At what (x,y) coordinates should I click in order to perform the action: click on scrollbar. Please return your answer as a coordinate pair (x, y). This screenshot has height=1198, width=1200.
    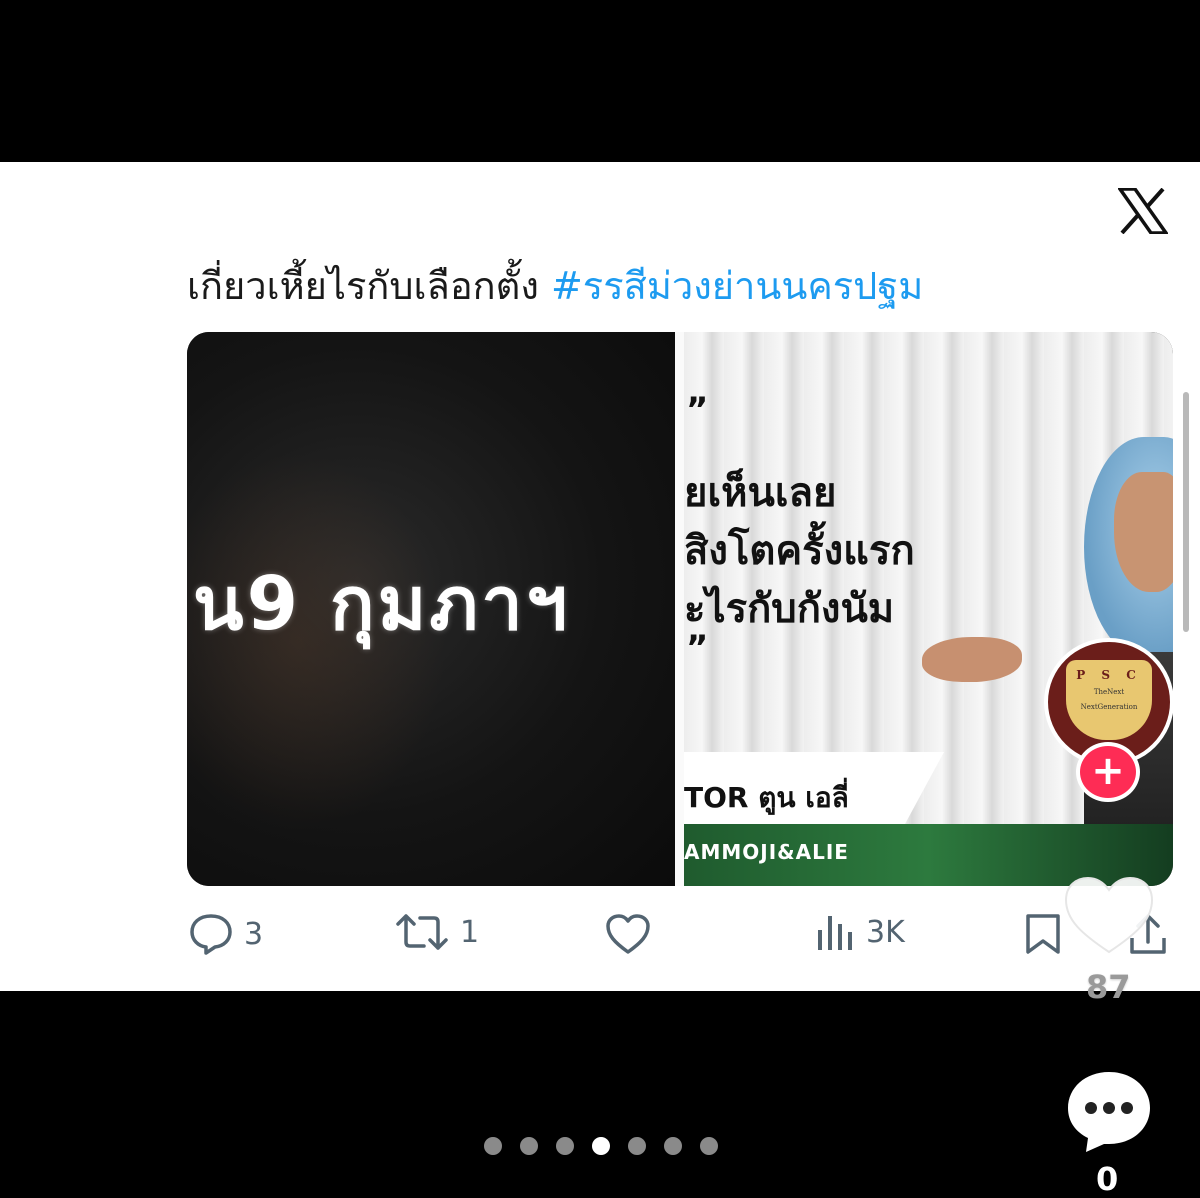
    Looking at the image, I should click on (1186, 512).